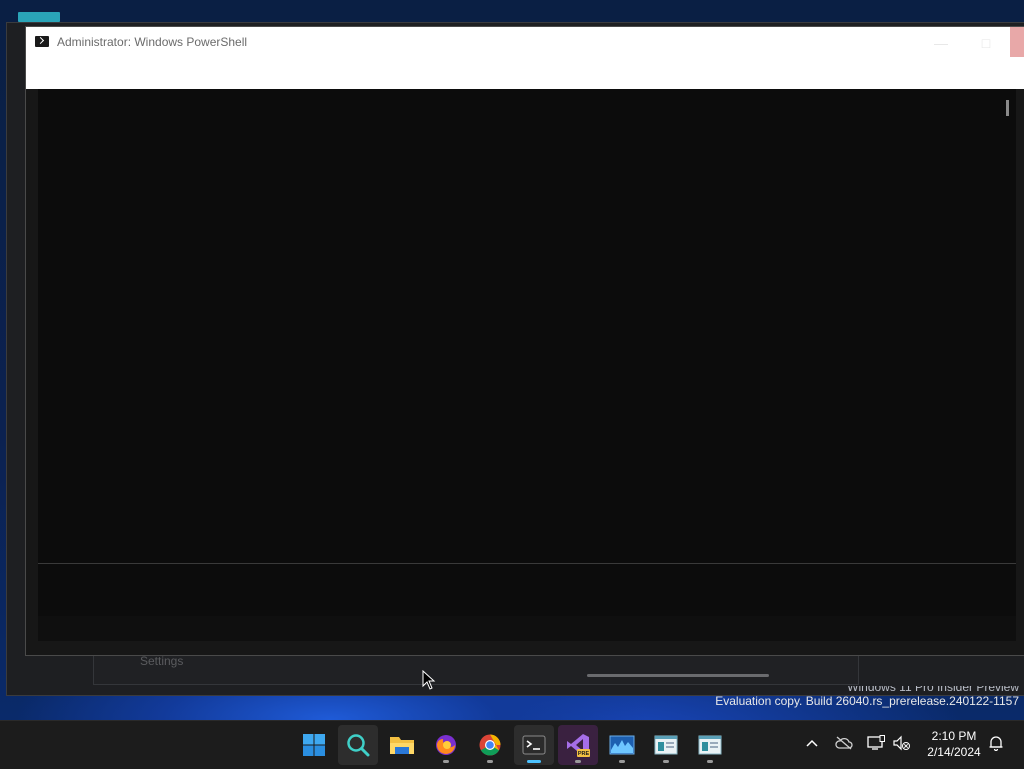 This screenshot has height=769, width=1024. I want to click on taskbar: PRE 2:10 PM 2/14/2024, so click(512, 744).